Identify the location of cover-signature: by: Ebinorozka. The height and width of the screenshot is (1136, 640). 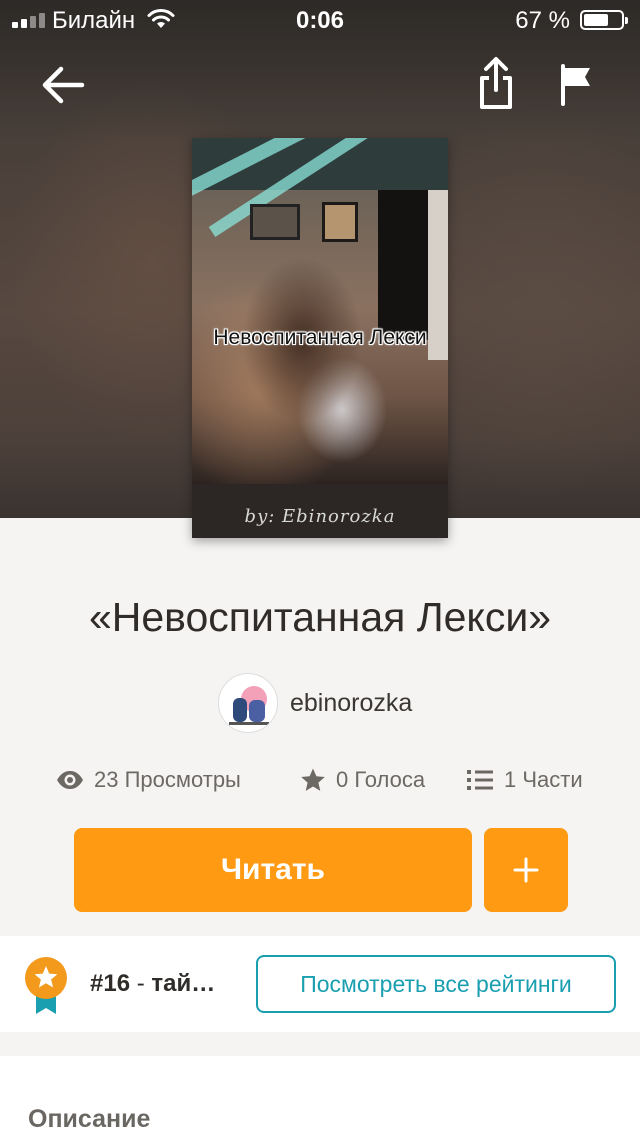
(320, 516).